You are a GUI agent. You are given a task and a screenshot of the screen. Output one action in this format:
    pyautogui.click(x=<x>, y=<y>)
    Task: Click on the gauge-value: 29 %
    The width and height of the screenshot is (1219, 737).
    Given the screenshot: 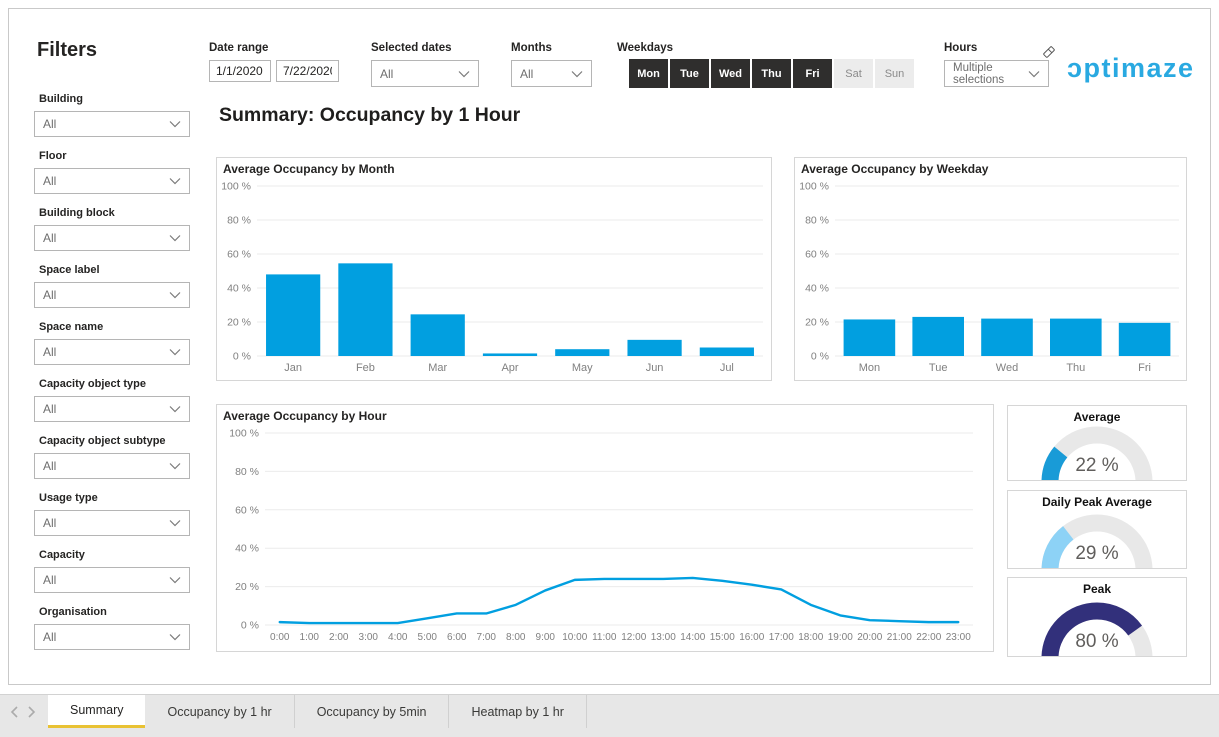 What is the action you would take?
    pyautogui.click(x=1097, y=553)
    